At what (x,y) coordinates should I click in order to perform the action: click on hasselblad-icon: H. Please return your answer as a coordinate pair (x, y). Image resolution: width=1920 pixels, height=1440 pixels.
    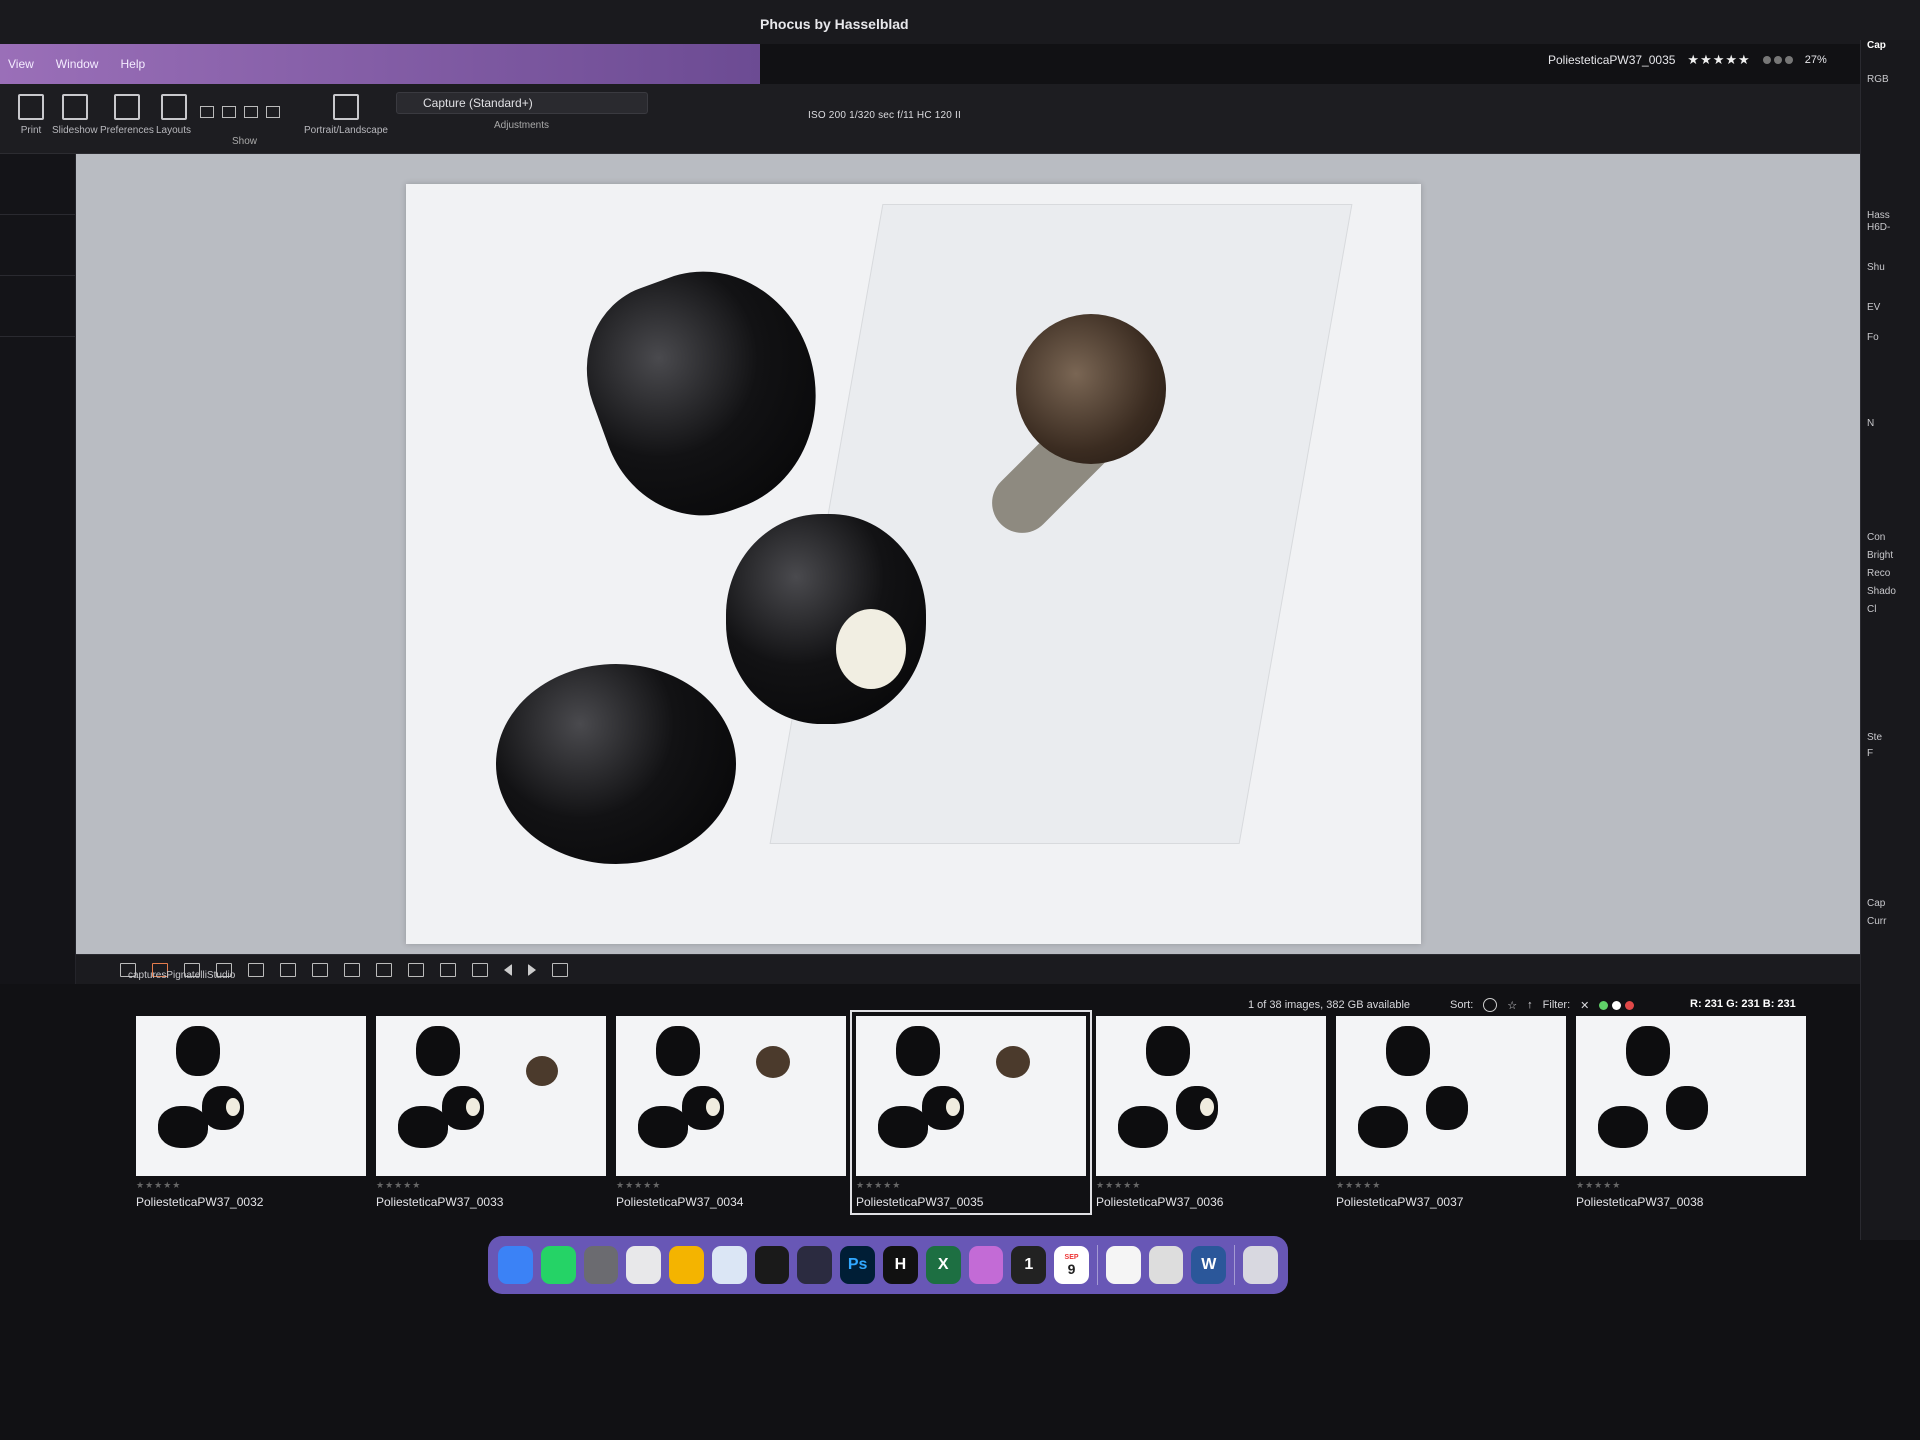
    Looking at the image, I should click on (900, 1265).